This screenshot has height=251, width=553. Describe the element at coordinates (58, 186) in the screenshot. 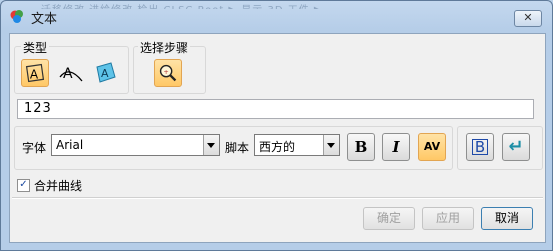

I see `merge-curves-label: 合并曲线` at that location.